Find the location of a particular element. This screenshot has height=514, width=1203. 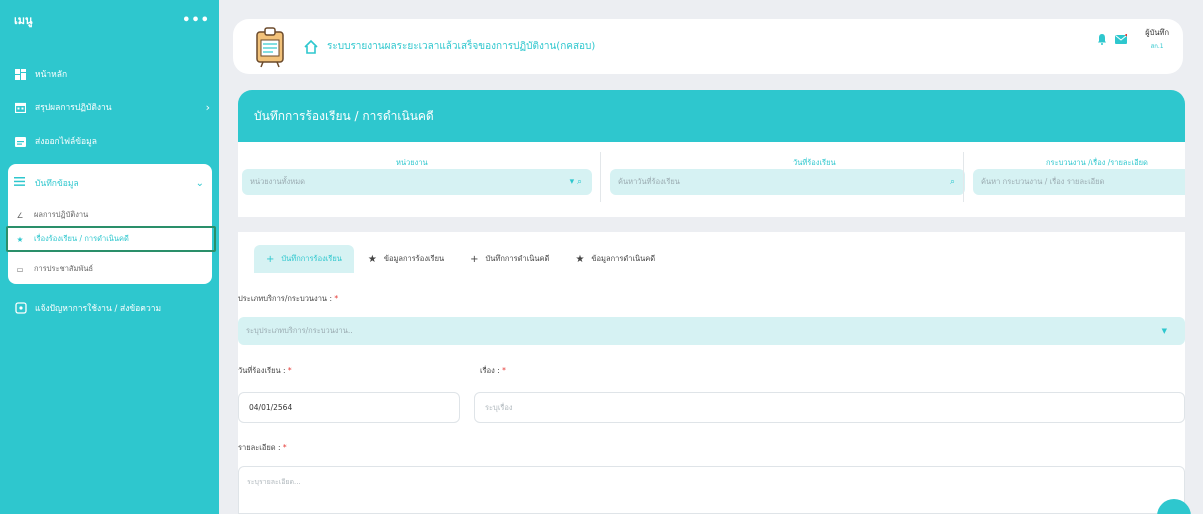

dropdown-search-icon: ▾ ⌕ is located at coordinates (575, 182).